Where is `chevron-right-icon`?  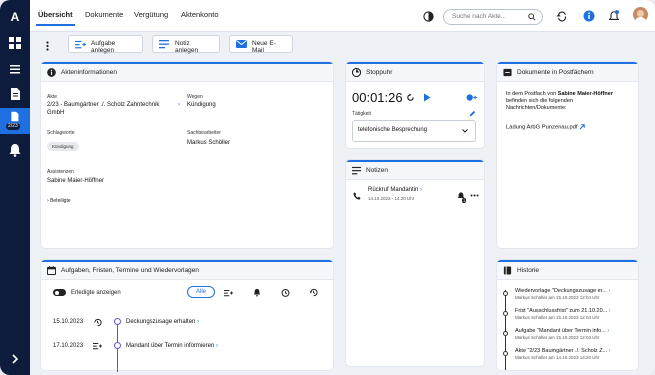 chevron-right-icon is located at coordinates (15, 359).